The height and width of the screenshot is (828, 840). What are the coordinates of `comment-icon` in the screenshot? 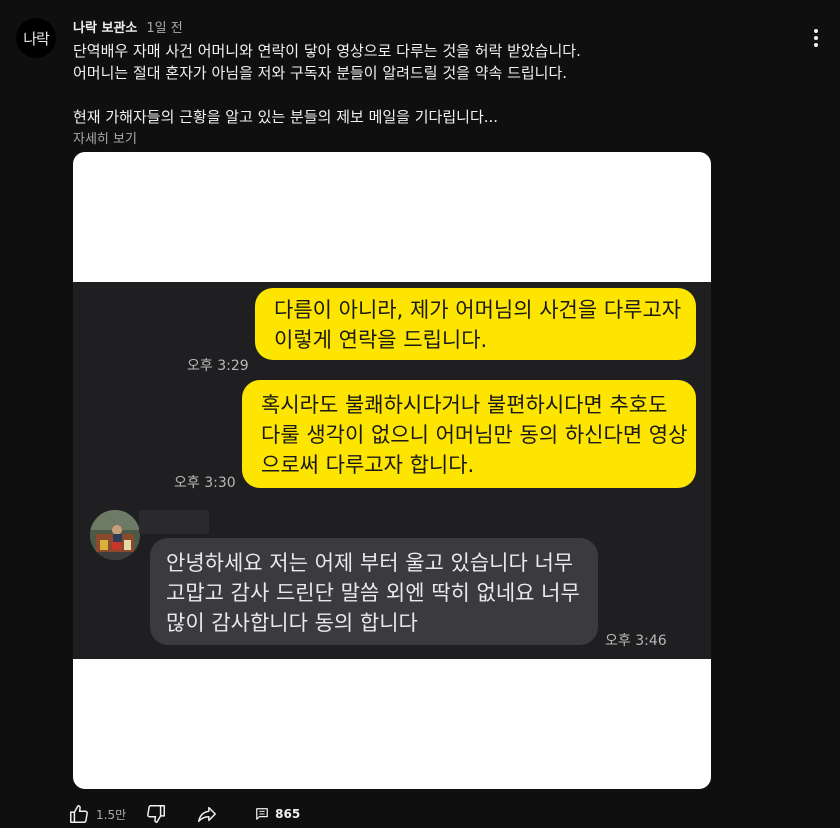 It's located at (262, 814).